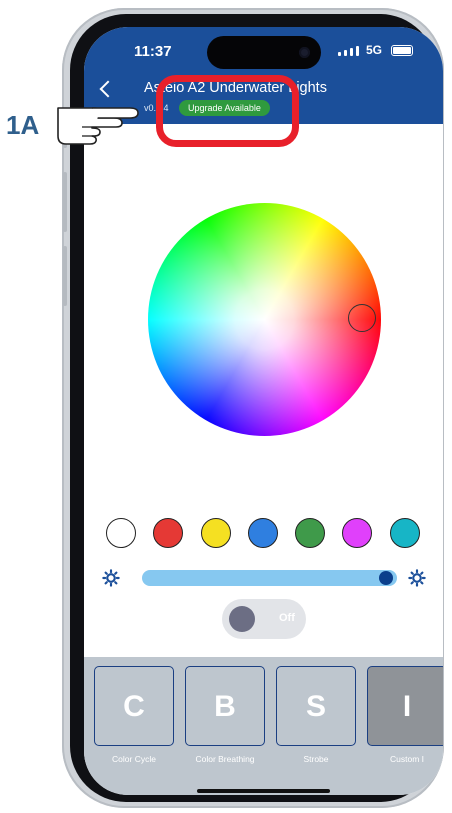 The image size is (452, 813). I want to click on mode-letter: B, so click(225, 706).